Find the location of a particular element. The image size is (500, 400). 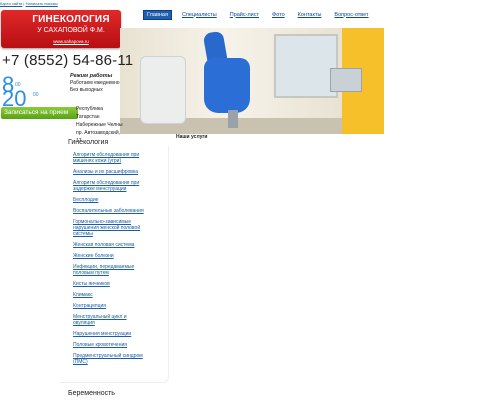

nav-photo: Фото is located at coordinates (278, 15).